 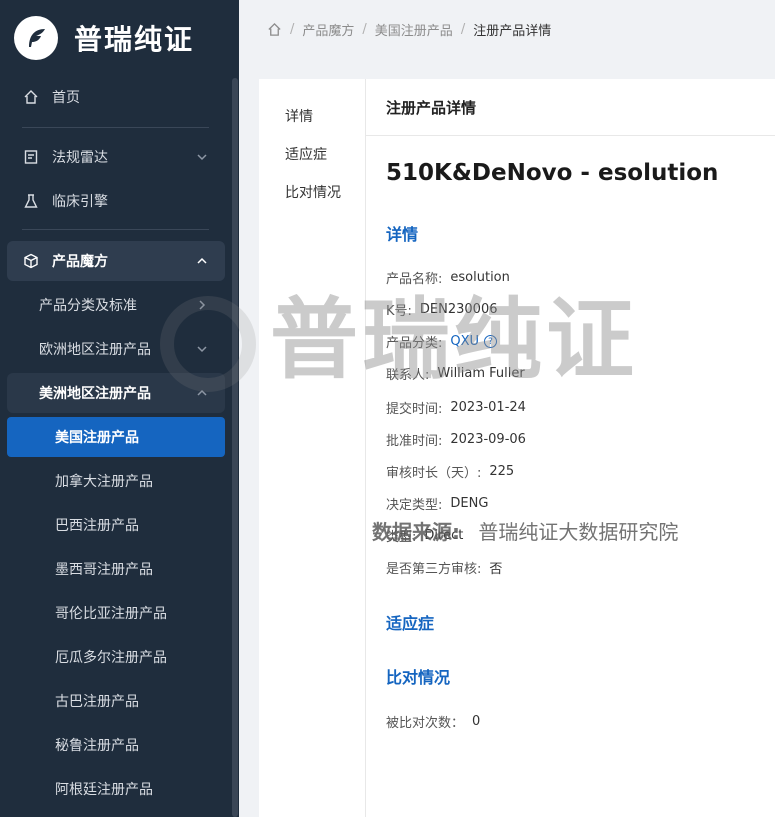 What do you see at coordinates (476, 721) in the screenshot?
I see `field-value: 0` at bounding box center [476, 721].